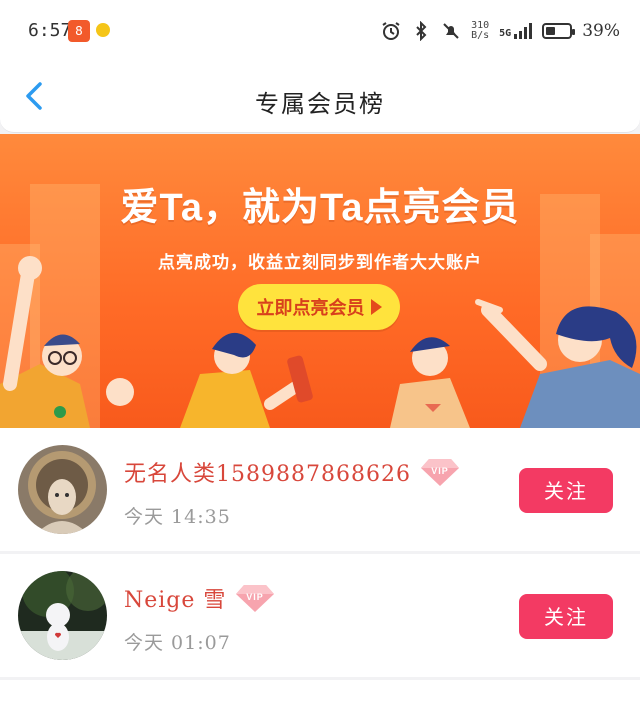 This screenshot has height=720, width=640. I want to click on member-activity-time: 今天 01:07, so click(177, 643).